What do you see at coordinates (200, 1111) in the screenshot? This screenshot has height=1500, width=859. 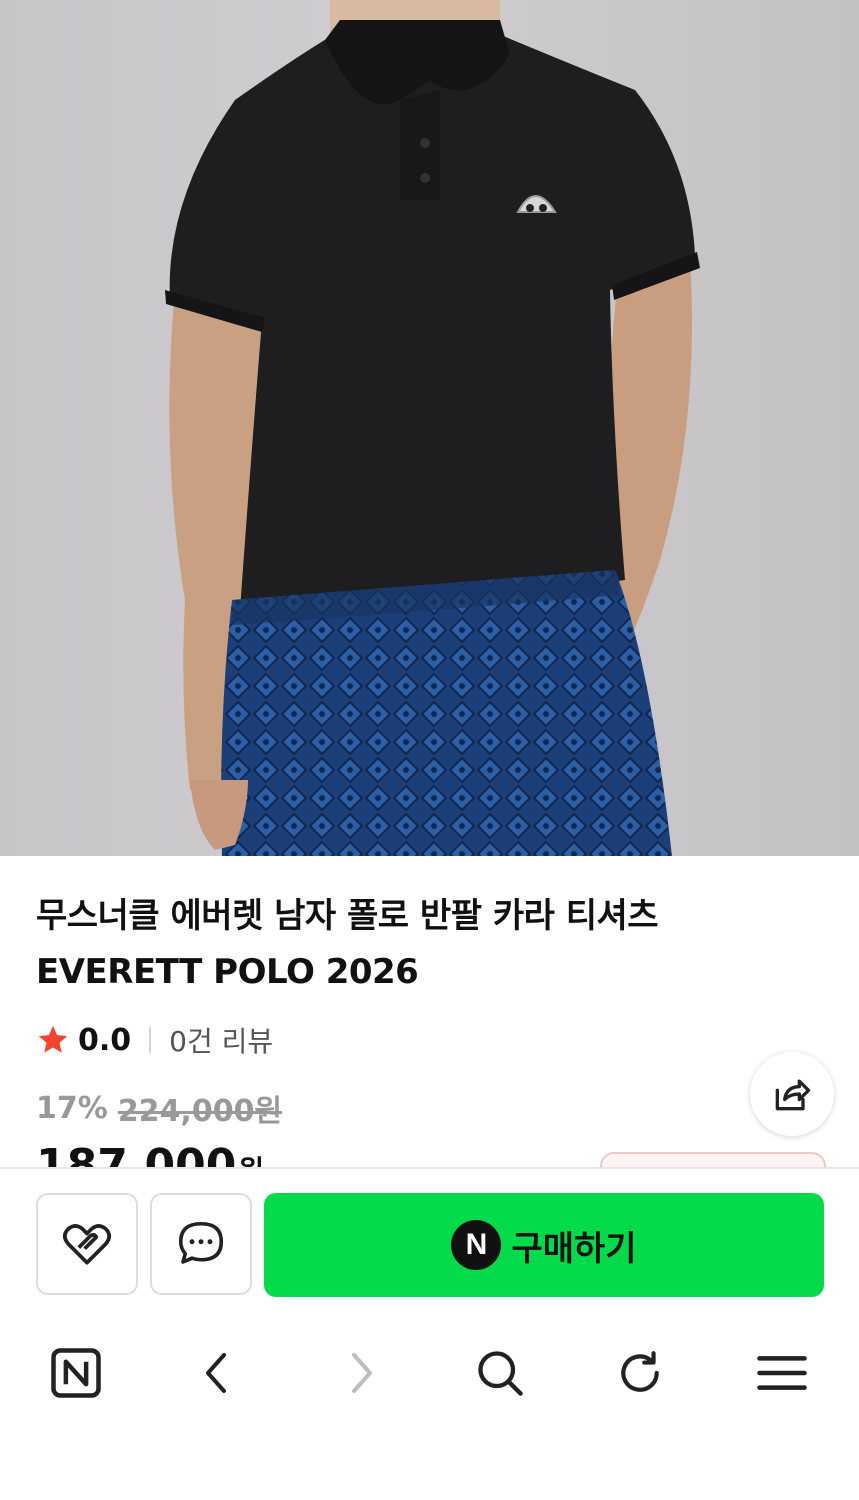 I see `original-price: 224,000원` at bounding box center [200, 1111].